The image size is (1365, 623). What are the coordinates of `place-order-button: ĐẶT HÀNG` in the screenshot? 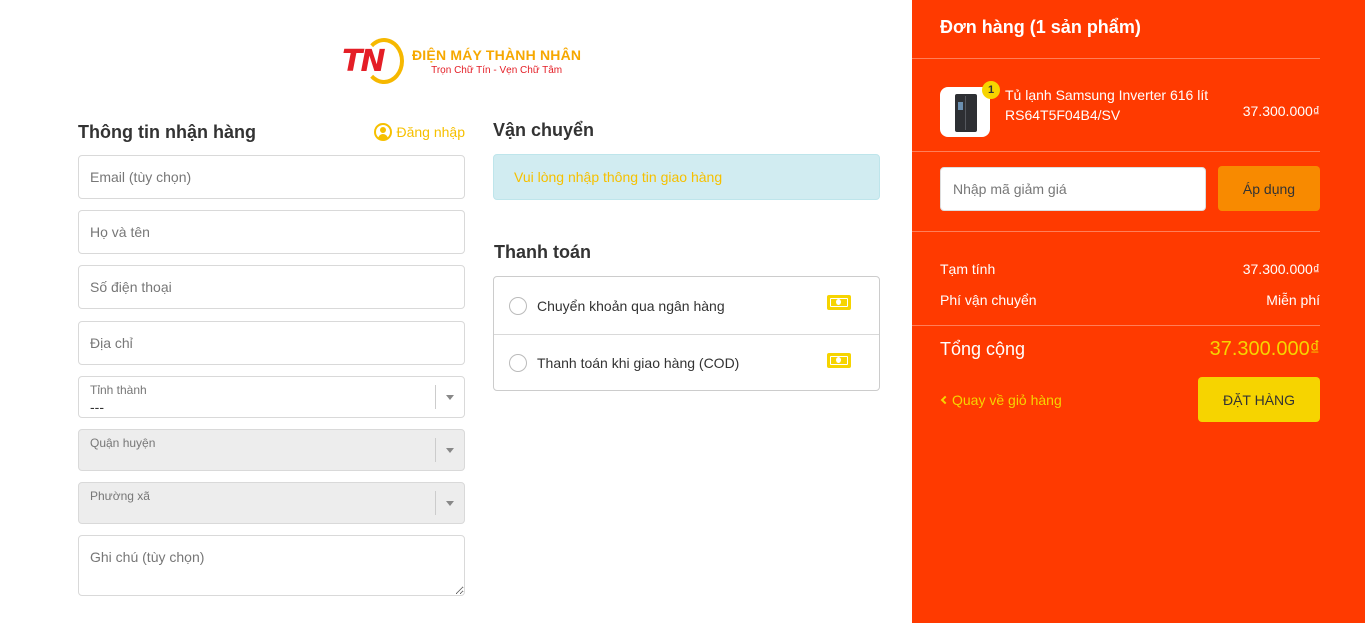 It's located at (1259, 399).